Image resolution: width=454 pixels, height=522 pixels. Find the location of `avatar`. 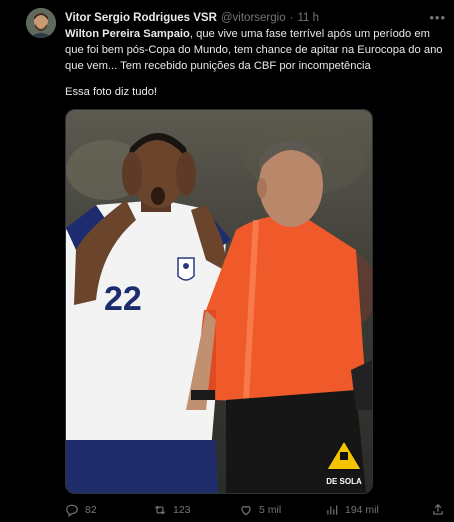

avatar is located at coordinates (41, 23).